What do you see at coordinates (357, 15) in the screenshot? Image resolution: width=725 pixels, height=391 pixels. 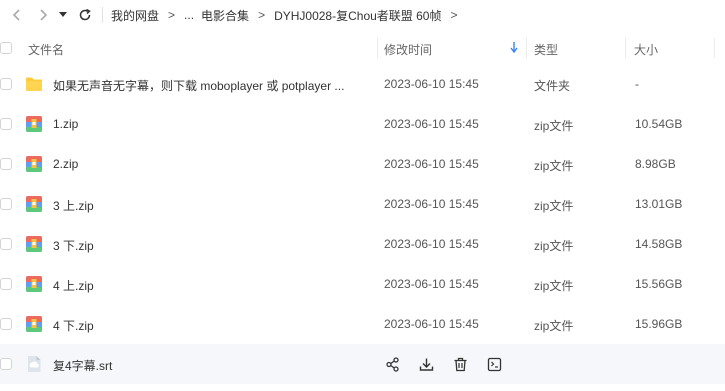 I see `breadcrumb-current-folder: DYHJ0028-复Chou者联盟 60帧` at bounding box center [357, 15].